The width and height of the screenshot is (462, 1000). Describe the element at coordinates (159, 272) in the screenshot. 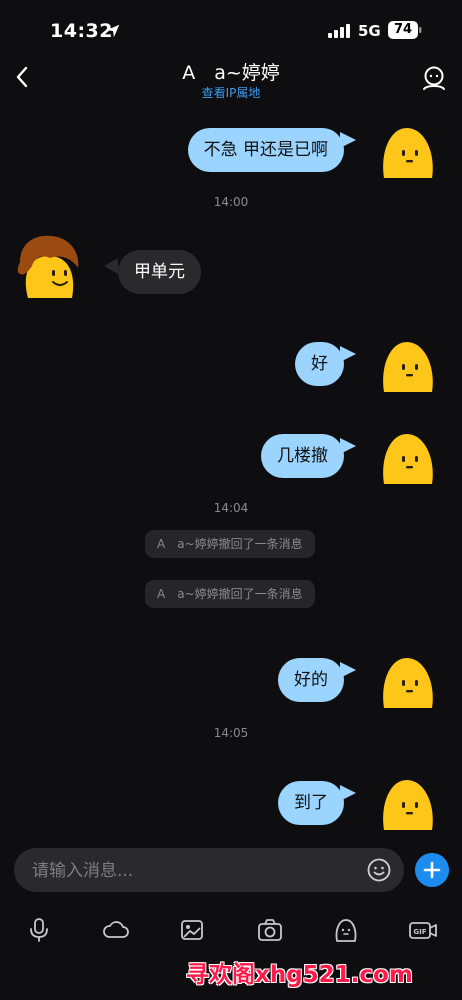

I see `incoming-message-bubble: 甲单元` at that location.